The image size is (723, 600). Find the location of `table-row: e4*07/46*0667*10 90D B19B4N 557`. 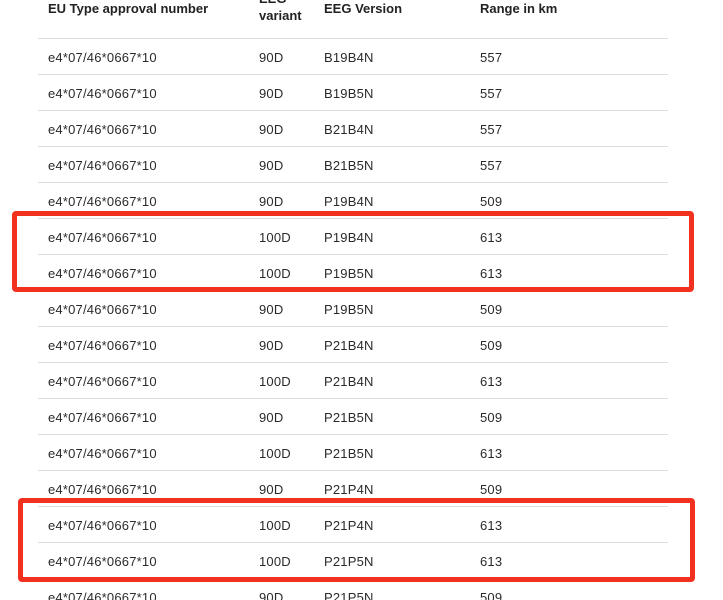

table-row: e4*07/46*0667*10 90D B19B4N 557 is located at coordinates (353, 57).